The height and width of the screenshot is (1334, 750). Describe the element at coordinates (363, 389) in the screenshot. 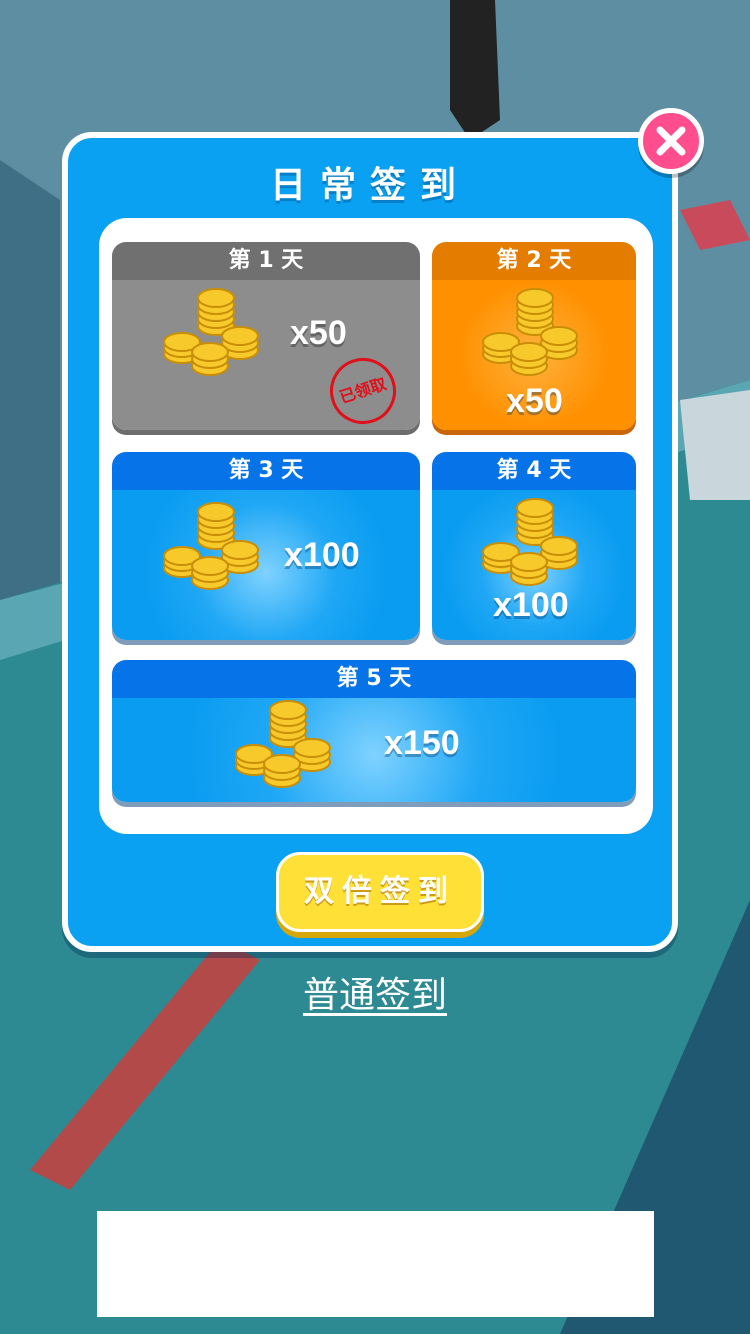

I see `claimed-stamp: 已领取` at that location.